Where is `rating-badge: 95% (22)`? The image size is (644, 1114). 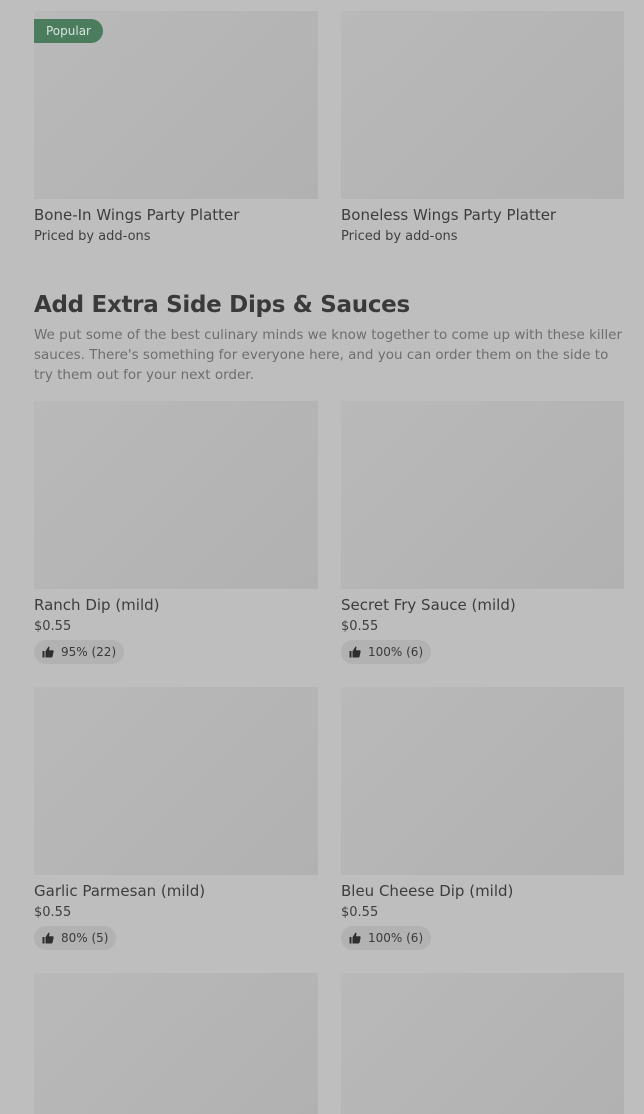
rating-badge: 95% (22) is located at coordinates (79, 652).